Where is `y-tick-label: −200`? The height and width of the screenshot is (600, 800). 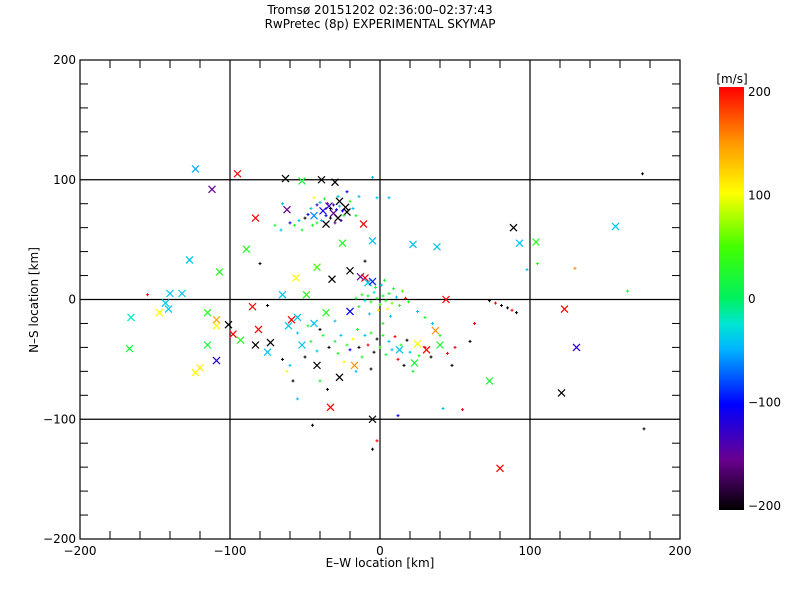
y-tick-label: −200 is located at coordinates (59, 539).